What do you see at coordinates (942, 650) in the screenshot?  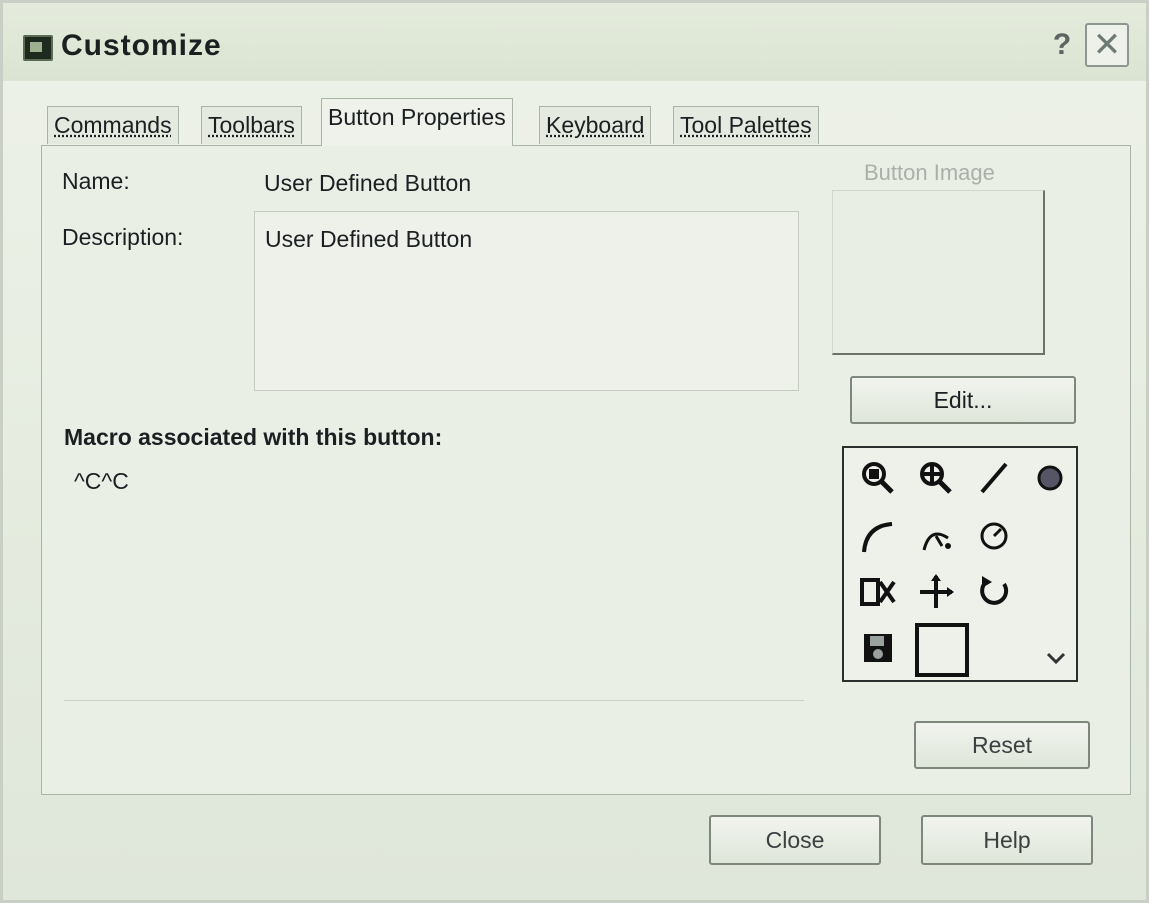 I see `blank-square-icon` at bounding box center [942, 650].